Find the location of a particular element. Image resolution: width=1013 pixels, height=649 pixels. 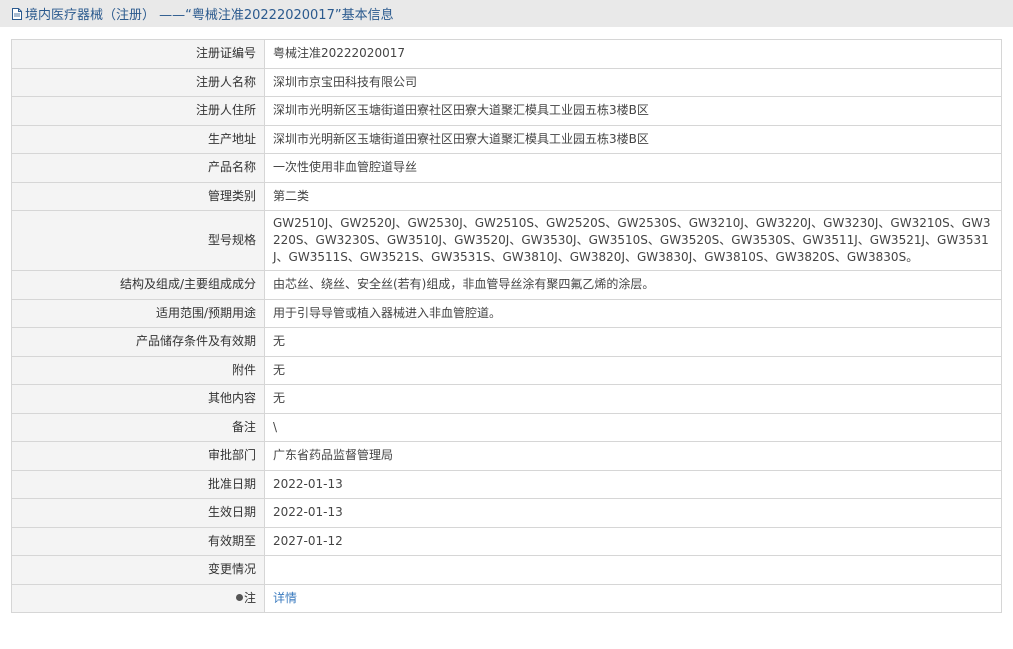

table-row: 注册证编号 粤械注准20222020017 is located at coordinates (506, 54).